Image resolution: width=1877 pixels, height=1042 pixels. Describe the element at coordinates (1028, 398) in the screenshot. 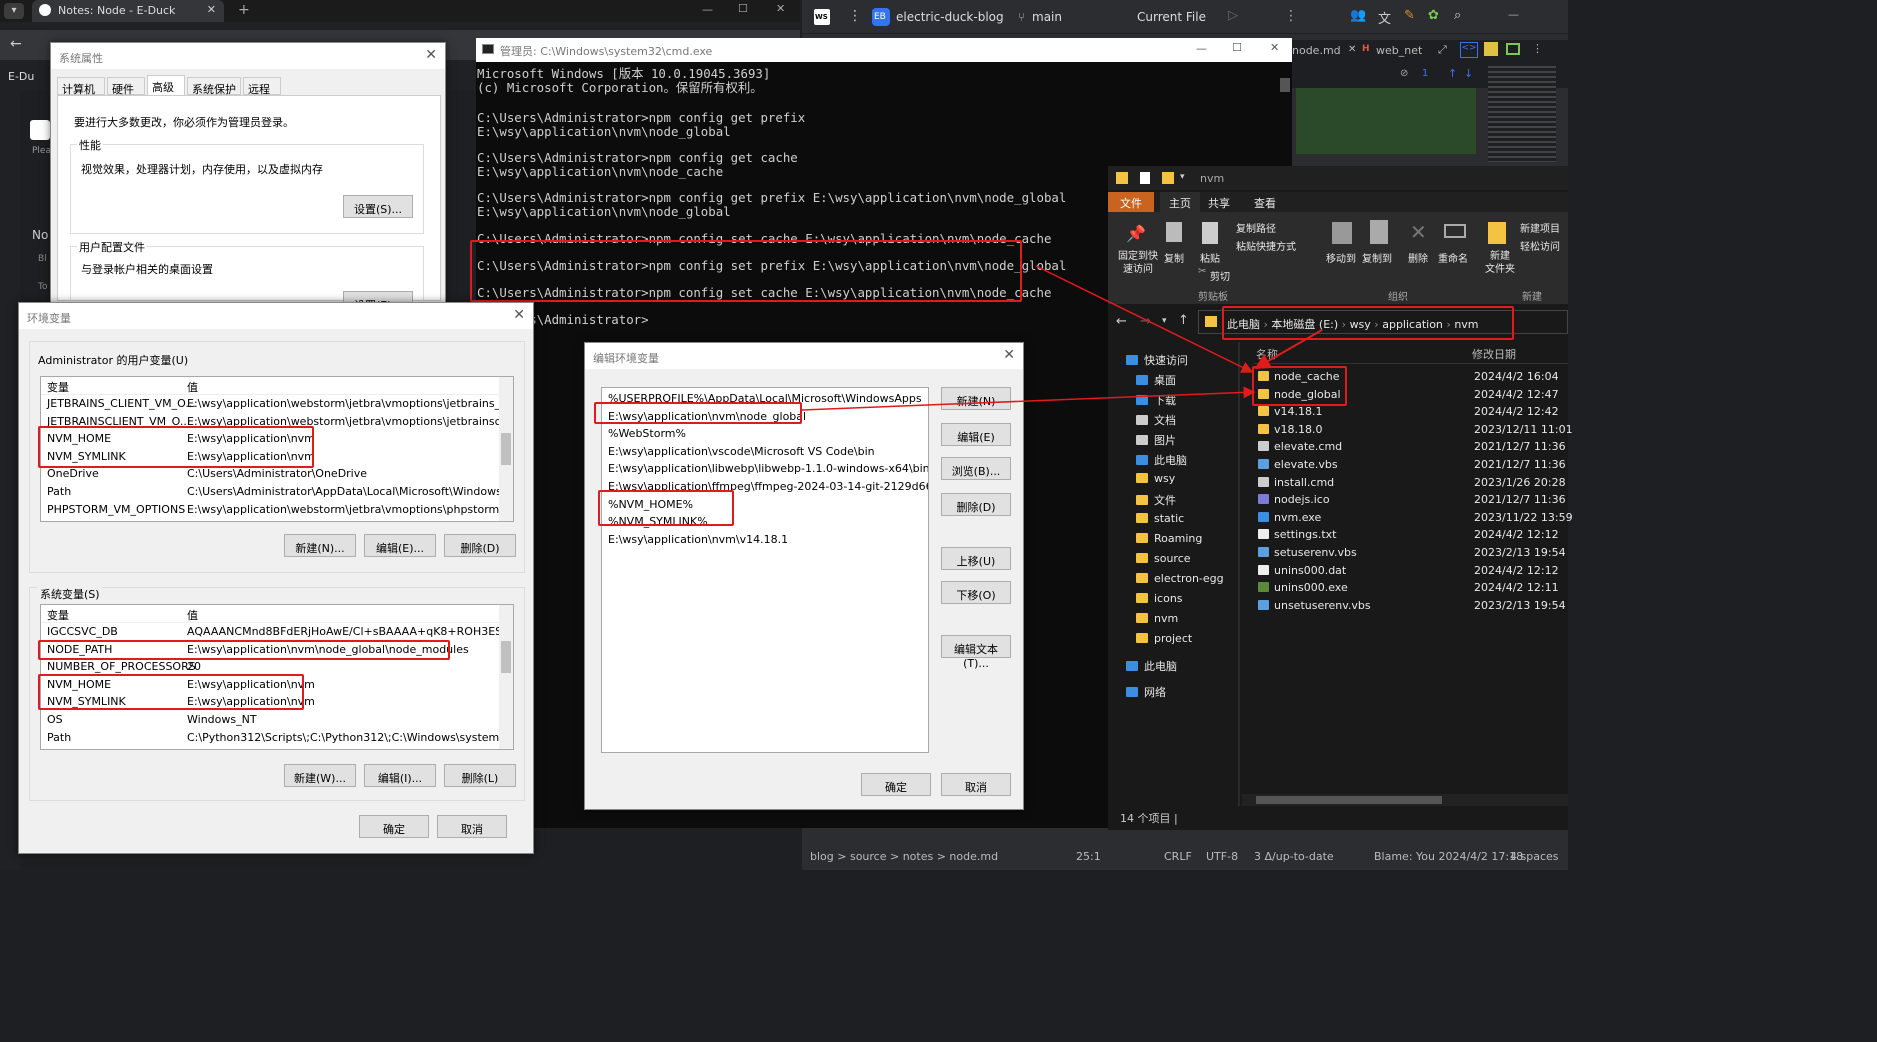

I see `arrow-path-to-folder` at that location.